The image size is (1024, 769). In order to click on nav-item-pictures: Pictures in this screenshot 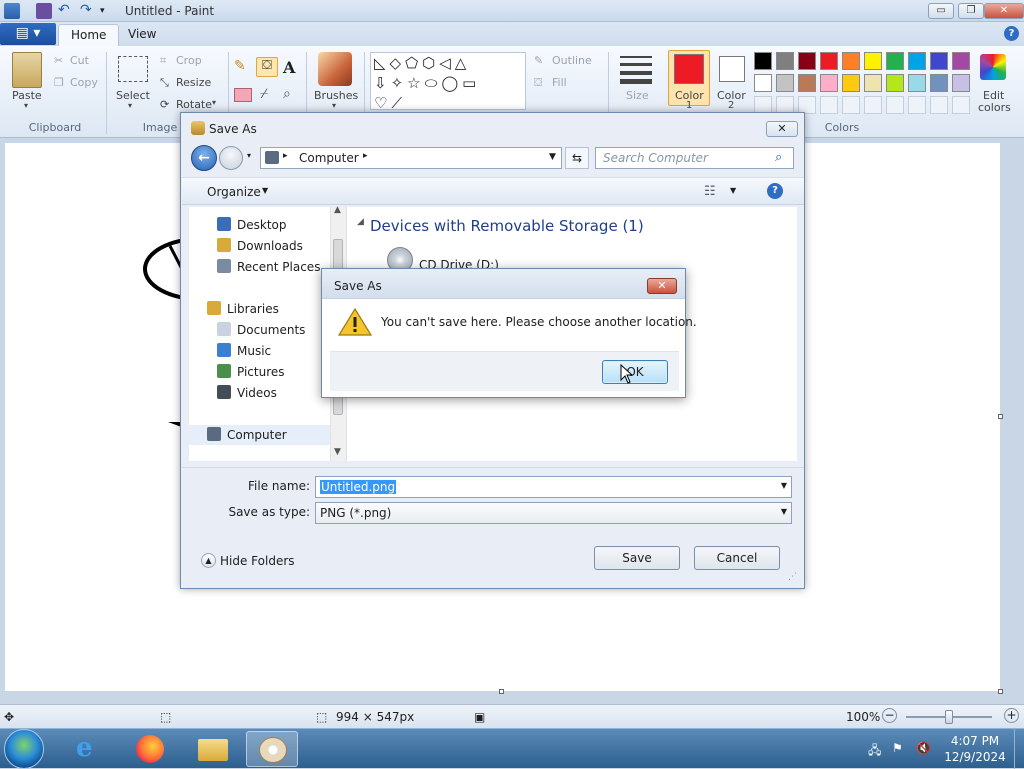, I will do `click(264, 372)`.